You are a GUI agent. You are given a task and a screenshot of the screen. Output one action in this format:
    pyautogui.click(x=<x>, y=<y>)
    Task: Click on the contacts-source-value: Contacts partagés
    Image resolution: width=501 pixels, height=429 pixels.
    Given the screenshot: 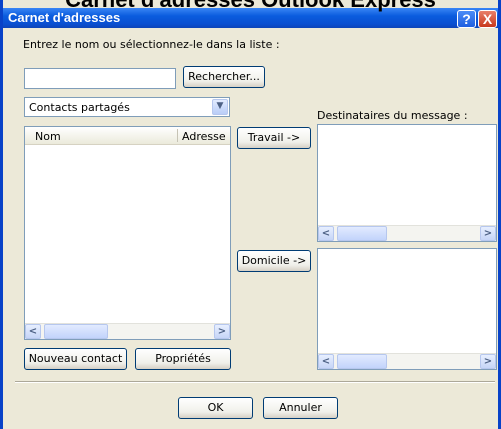 What is the action you would take?
    pyautogui.click(x=79, y=107)
    